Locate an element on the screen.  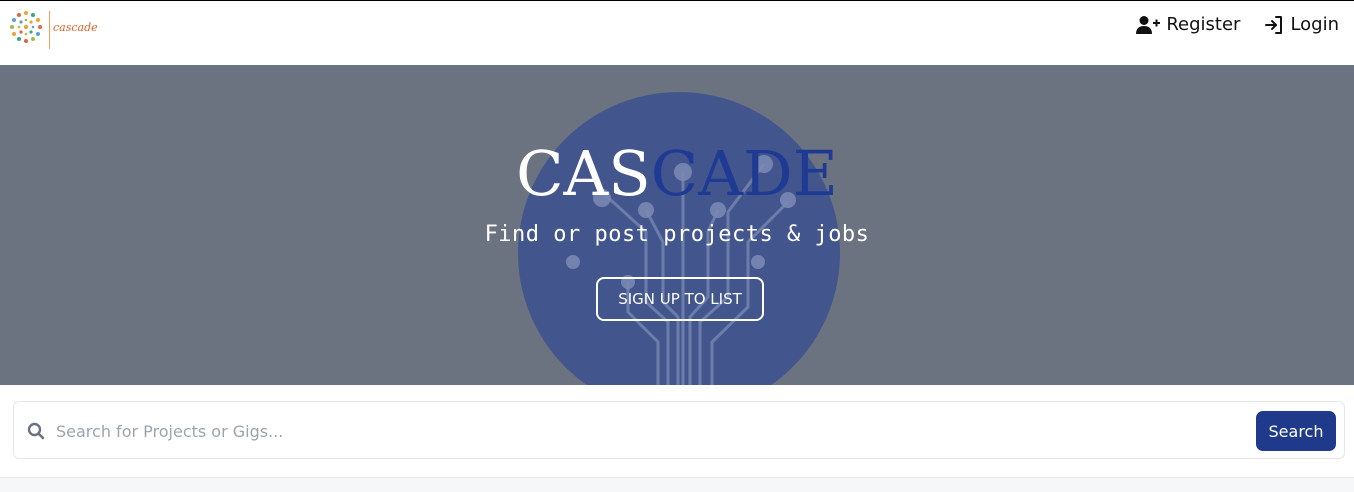
register-label: Register is located at coordinates (1203, 24).